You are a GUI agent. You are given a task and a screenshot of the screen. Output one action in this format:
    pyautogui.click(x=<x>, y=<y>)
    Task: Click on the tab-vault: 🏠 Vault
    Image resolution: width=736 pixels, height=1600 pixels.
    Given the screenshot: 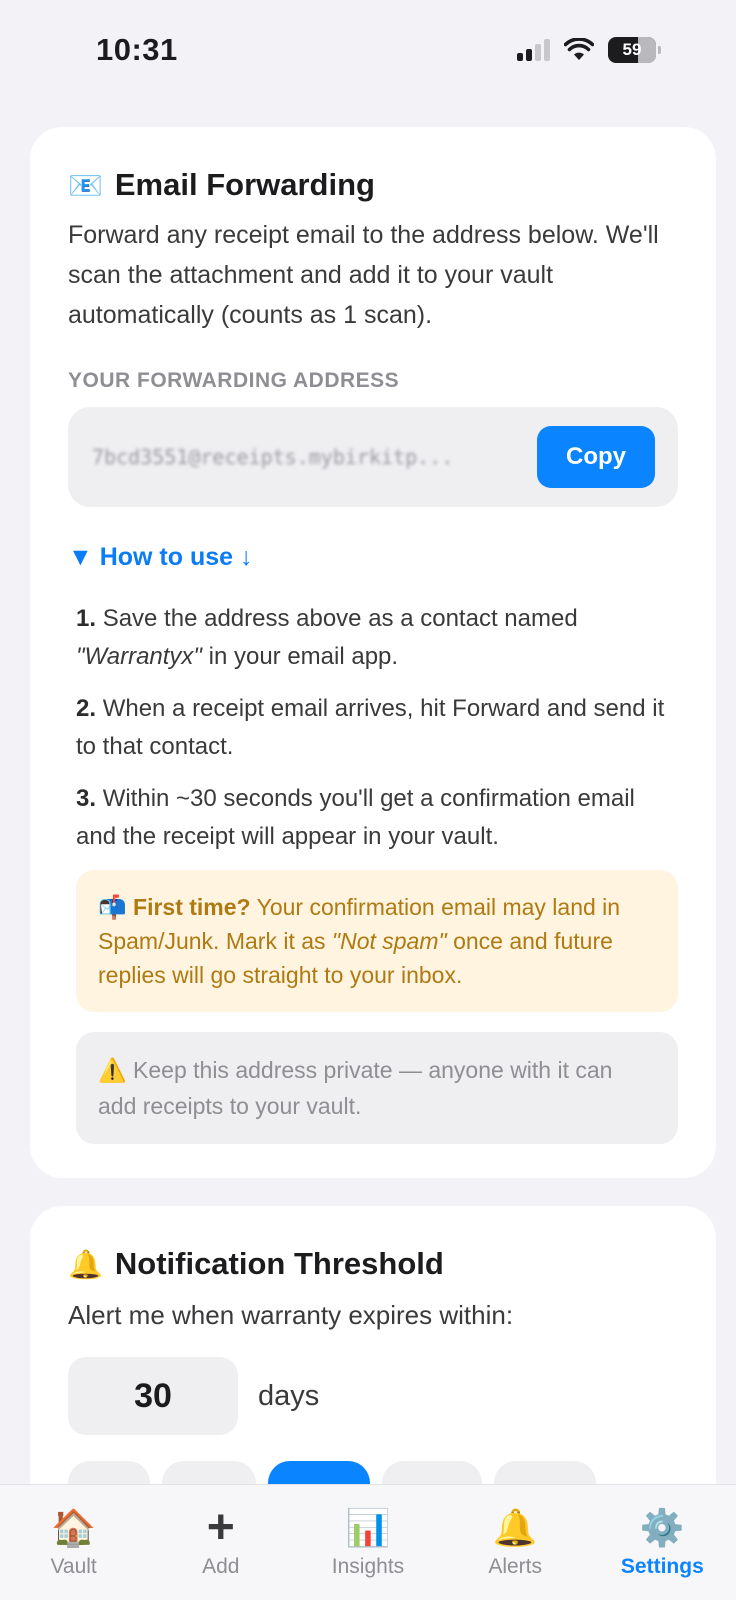 What is the action you would take?
    pyautogui.click(x=74, y=1543)
    